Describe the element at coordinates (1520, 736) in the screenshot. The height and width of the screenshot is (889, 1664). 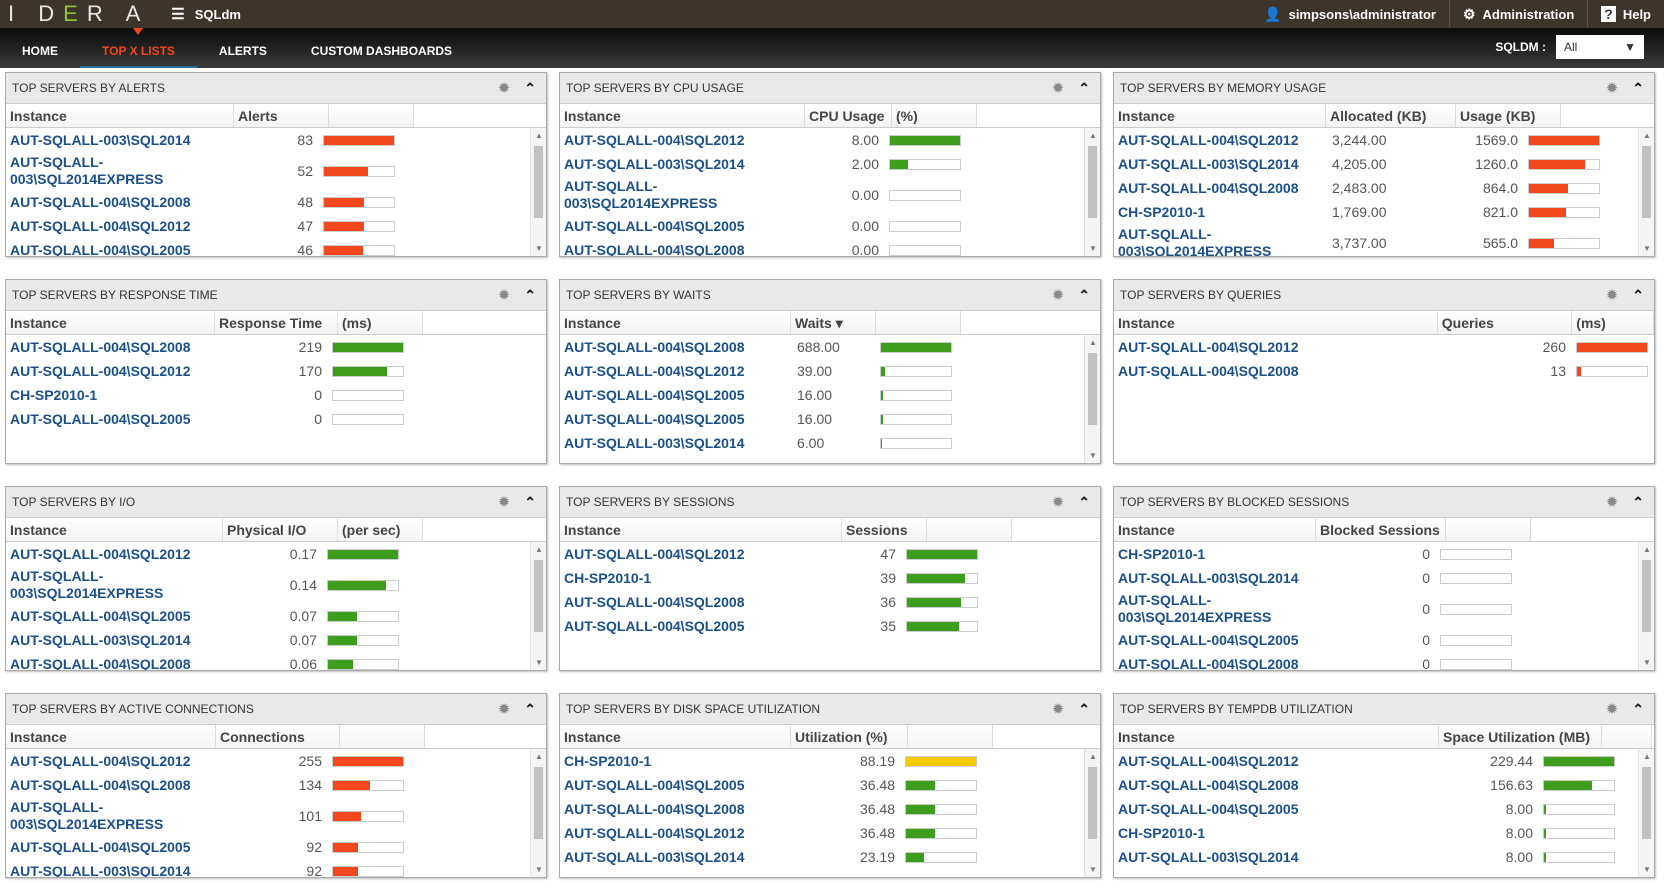
I see `column-header: Space Utilization (MB)` at that location.